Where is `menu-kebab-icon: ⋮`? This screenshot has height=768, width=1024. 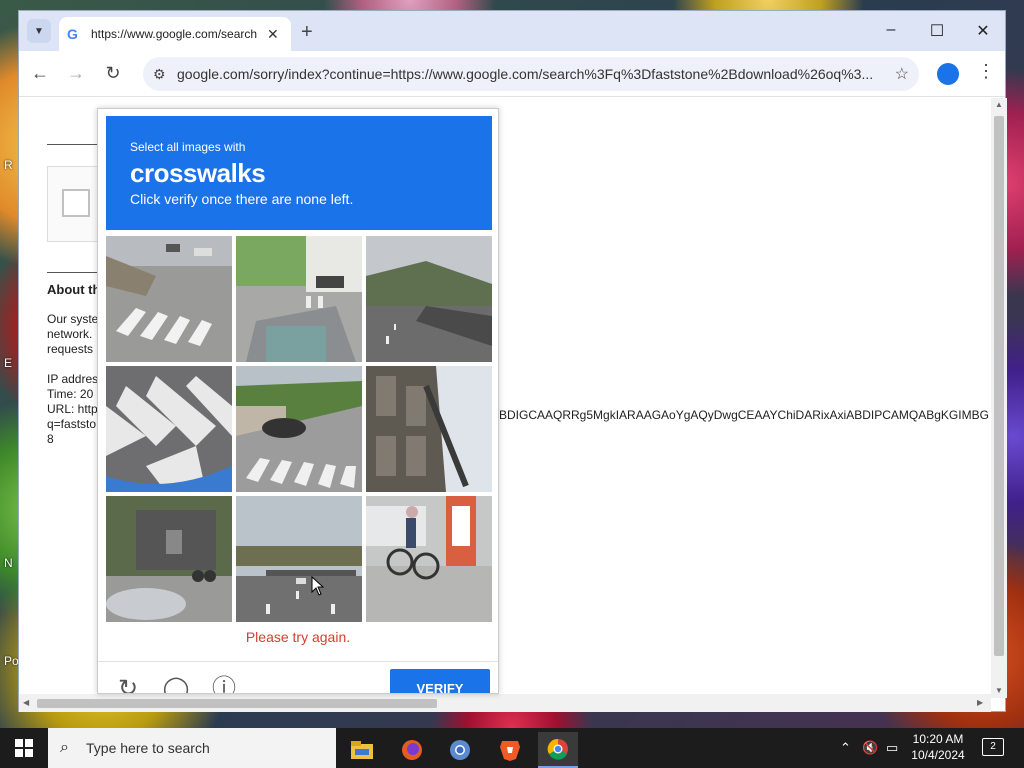 menu-kebab-icon: ⋮ is located at coordinates (986, 71).